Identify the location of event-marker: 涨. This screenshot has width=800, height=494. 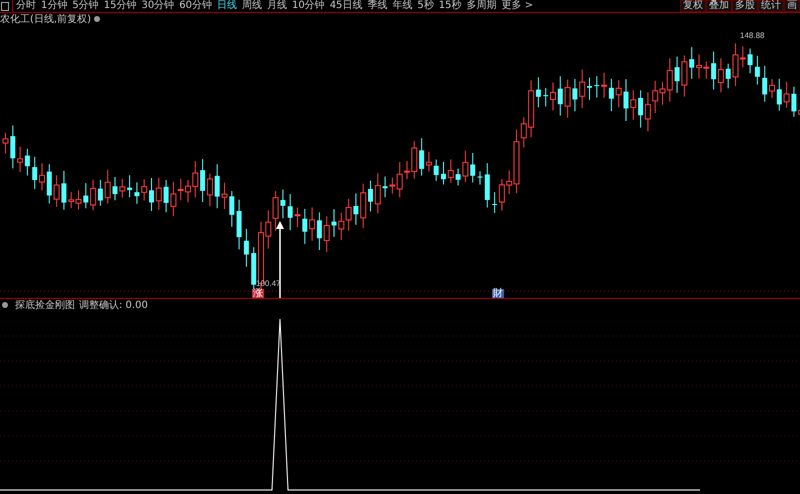
(258, 293).